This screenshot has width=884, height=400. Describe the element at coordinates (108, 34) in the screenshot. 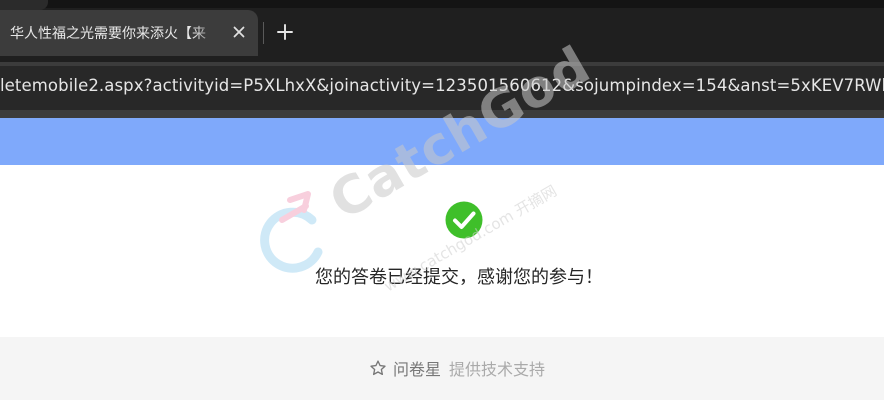

I see `tab-title: 华人性福之光需要你来添火【来` at that location.